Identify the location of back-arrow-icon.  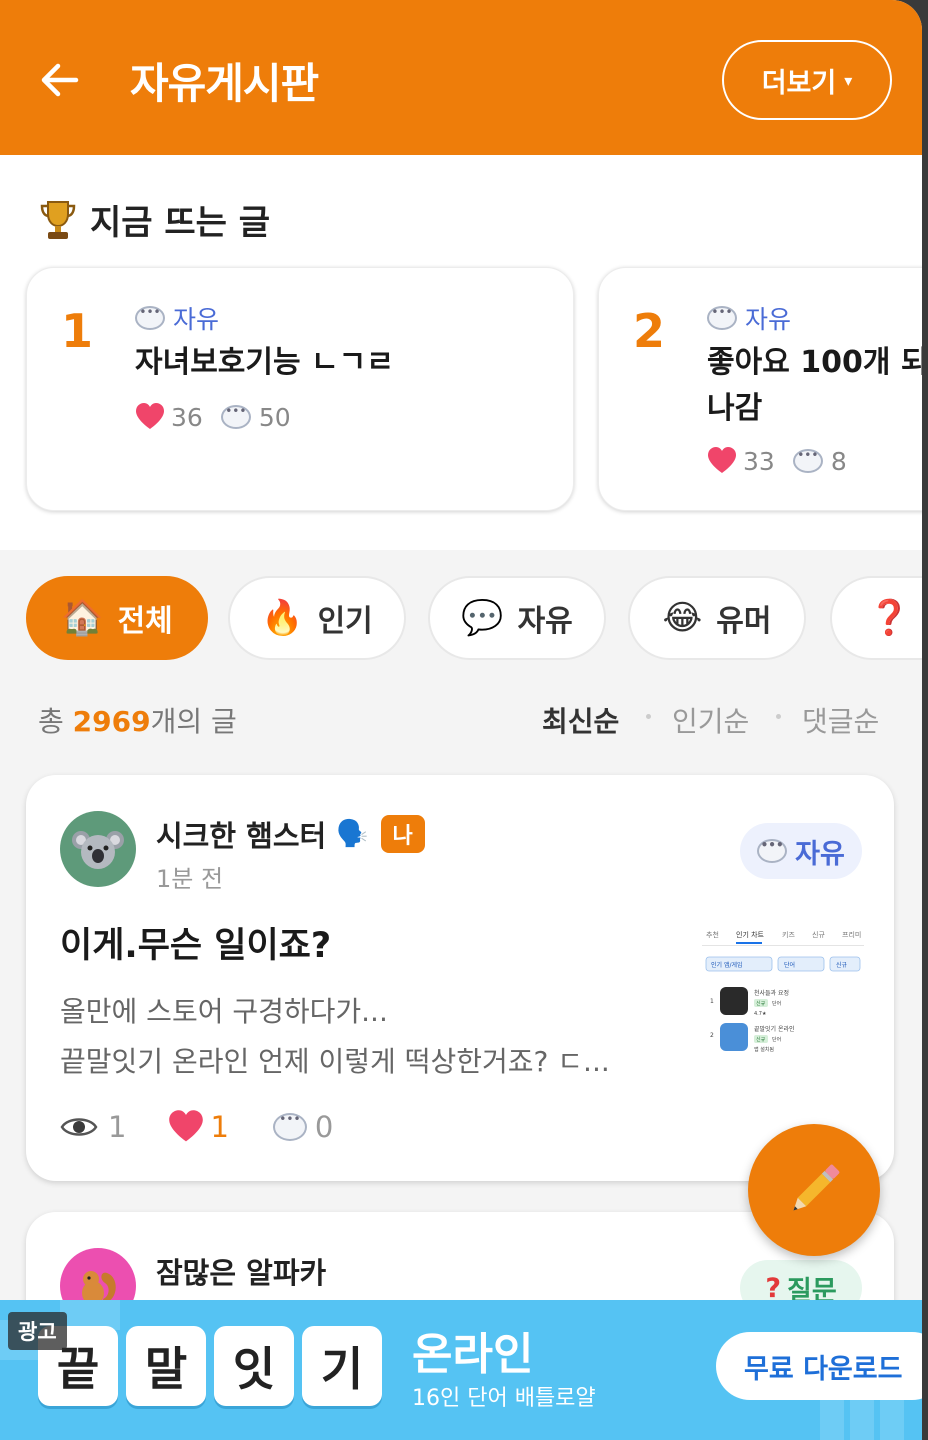
(60, 80).